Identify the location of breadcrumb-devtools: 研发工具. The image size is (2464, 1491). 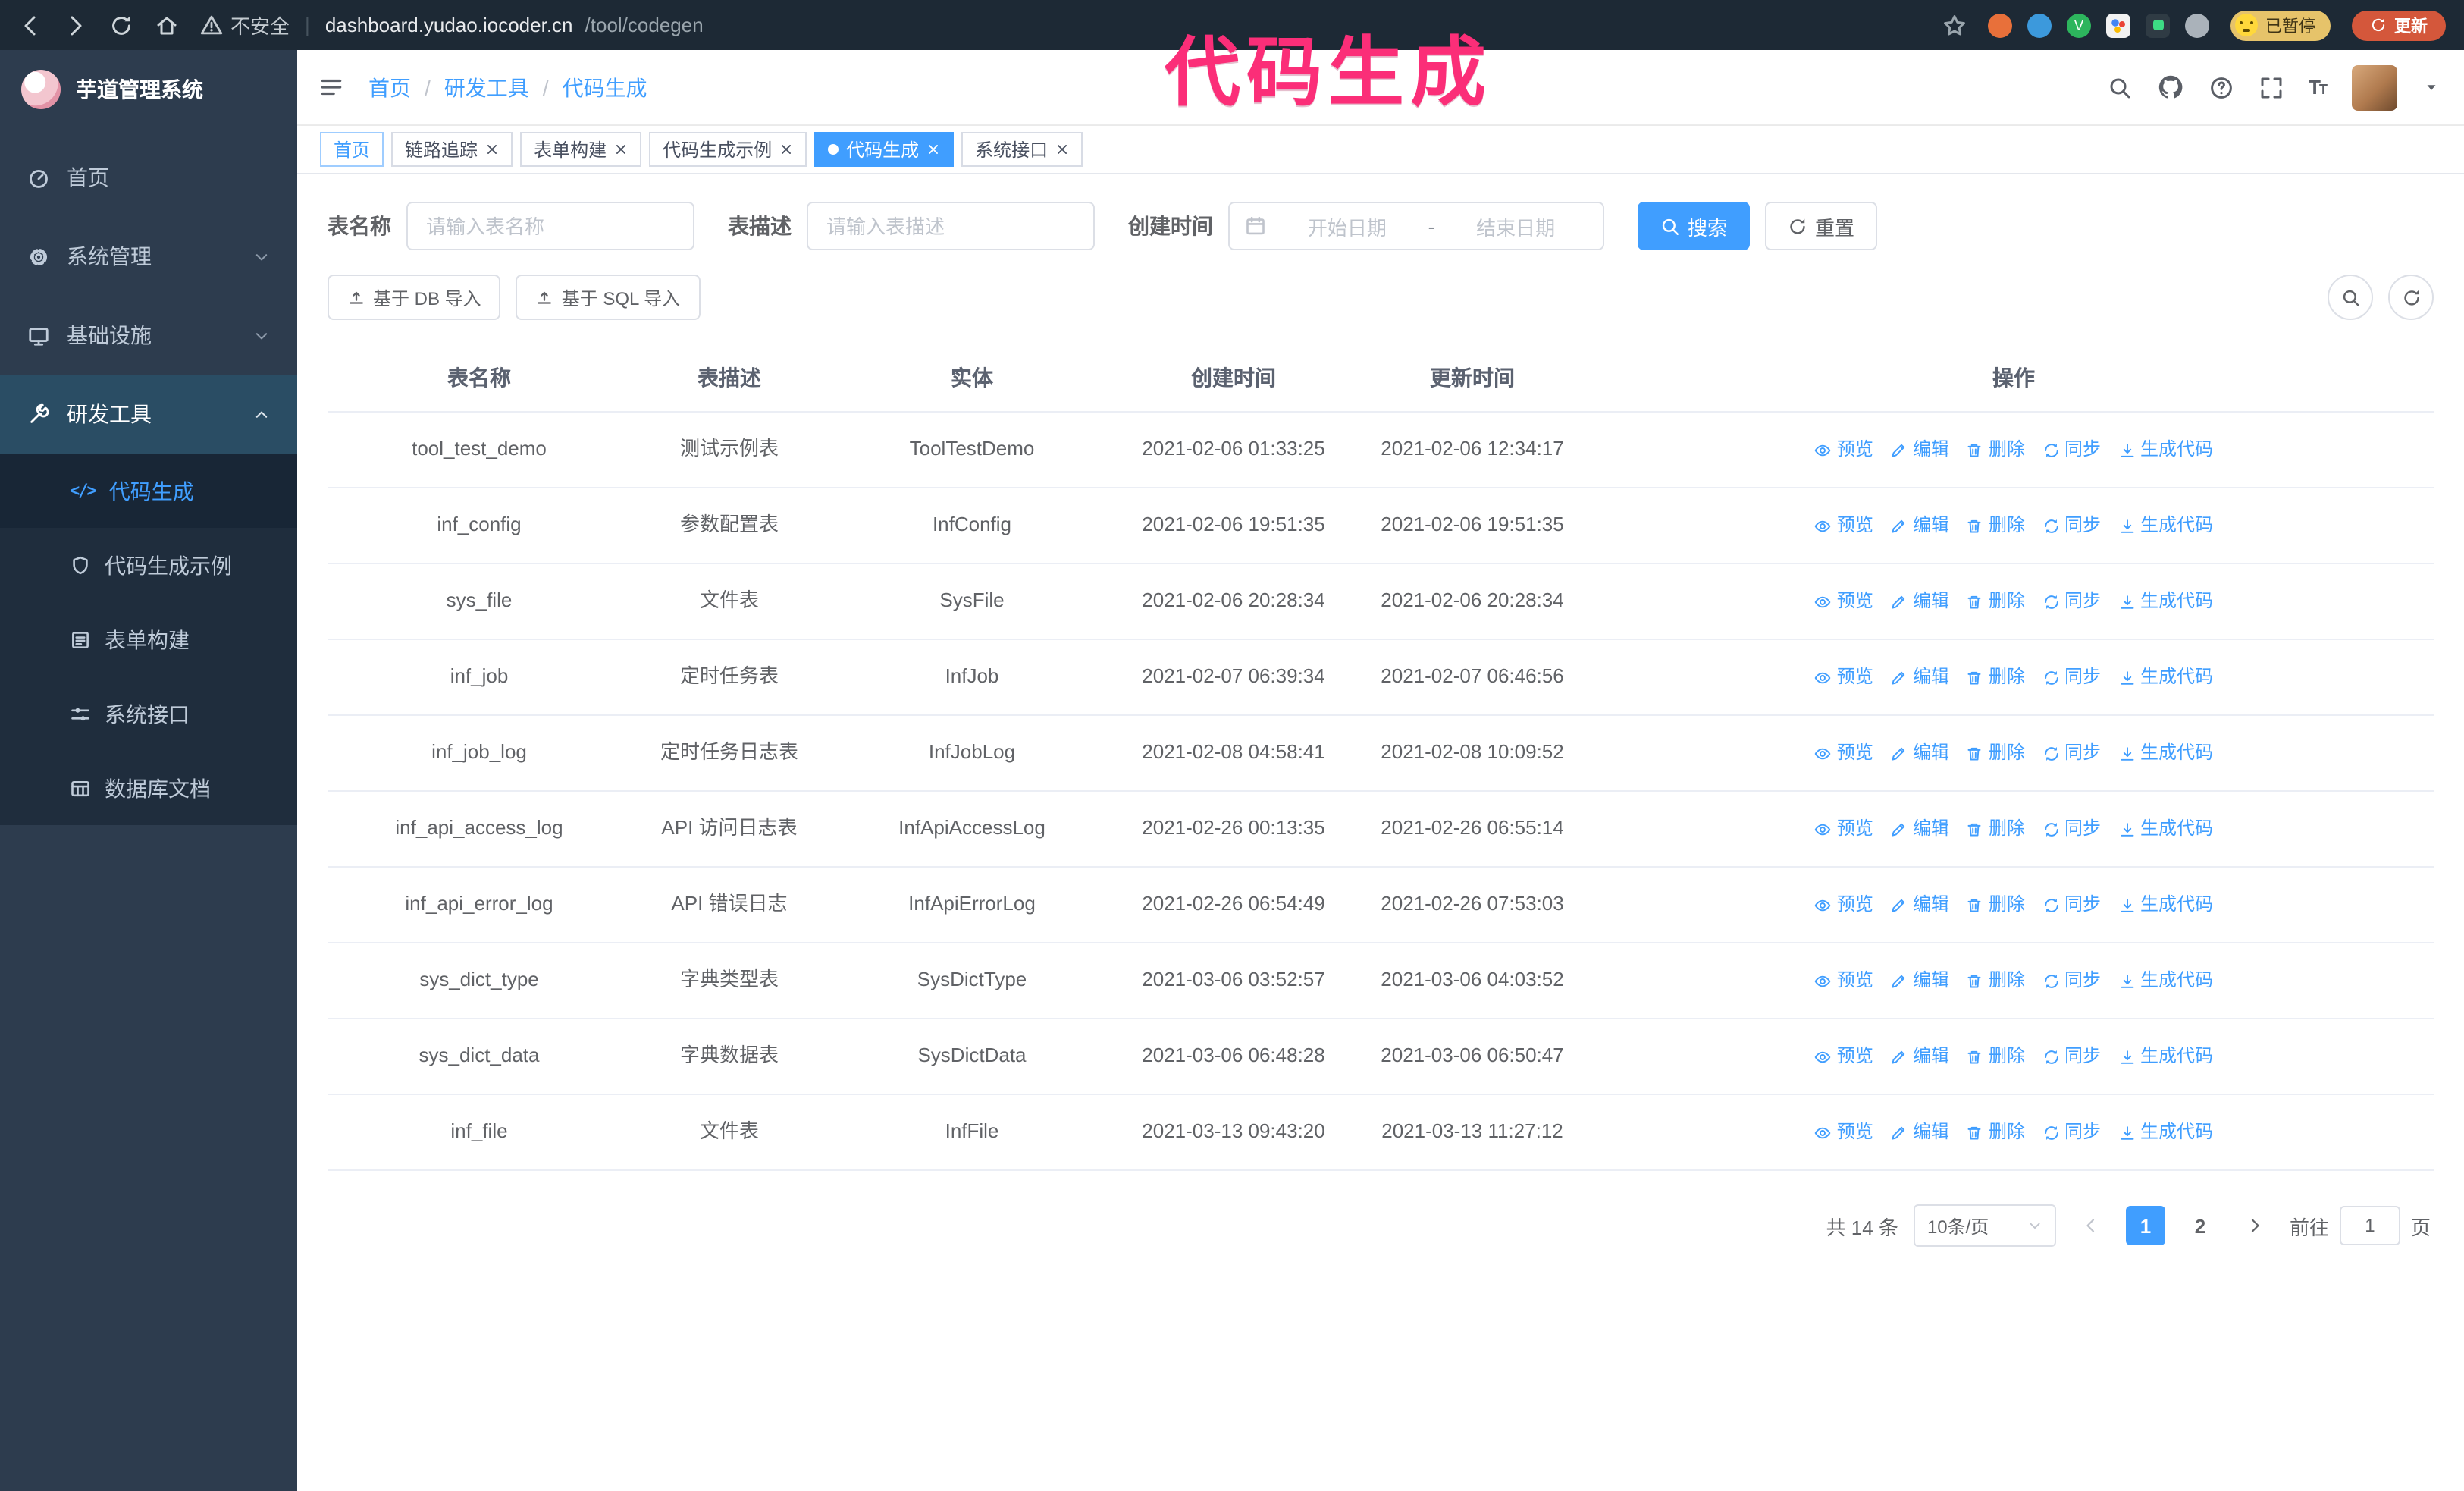
(487, 87).